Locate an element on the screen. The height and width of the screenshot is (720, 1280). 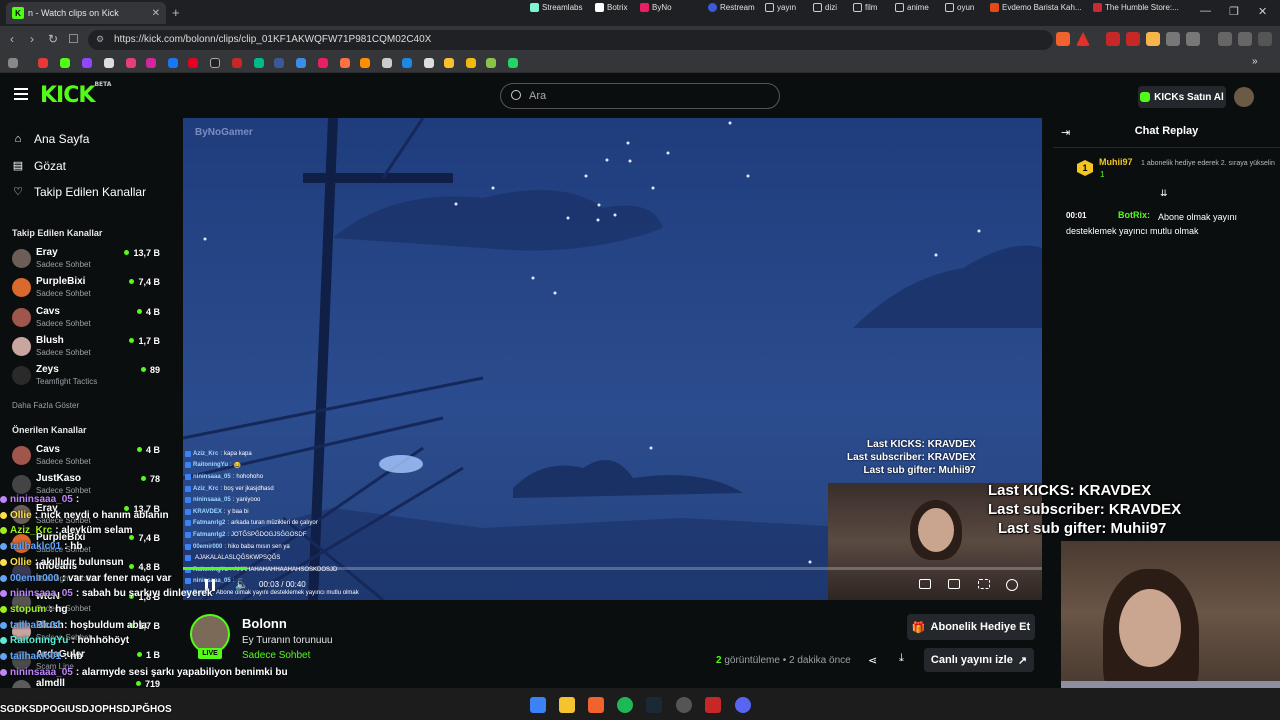
bookmark-folder-dizi: dizi is located at coordinates (825, 7).